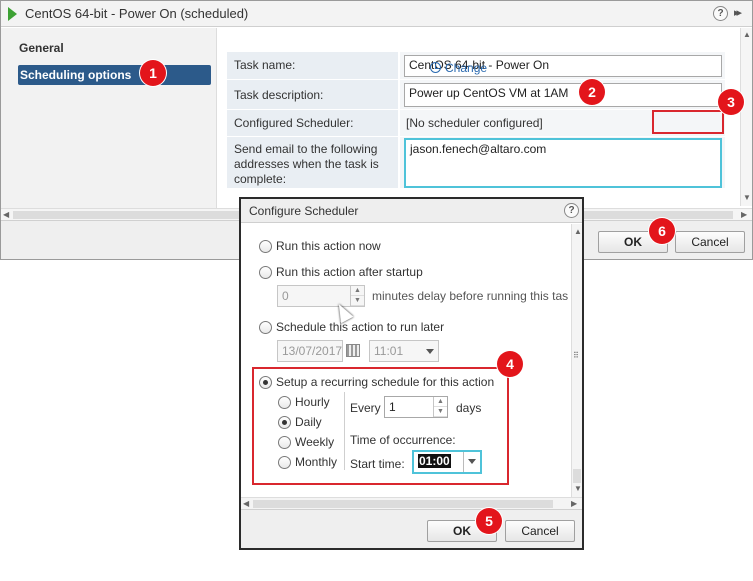  I want to click on radio-monthly, so click(284, 462).